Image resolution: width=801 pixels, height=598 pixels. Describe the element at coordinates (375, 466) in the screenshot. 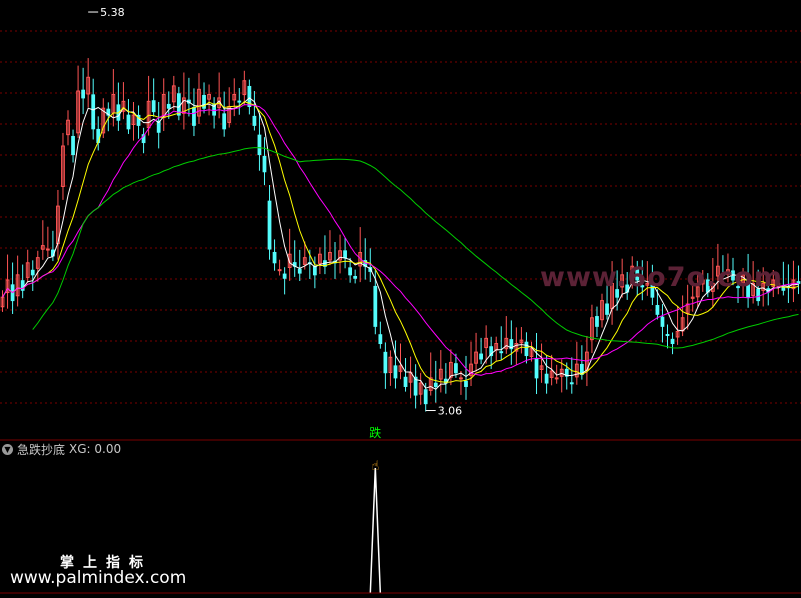

I see `pointer-hand-icon: ☝` at that location.